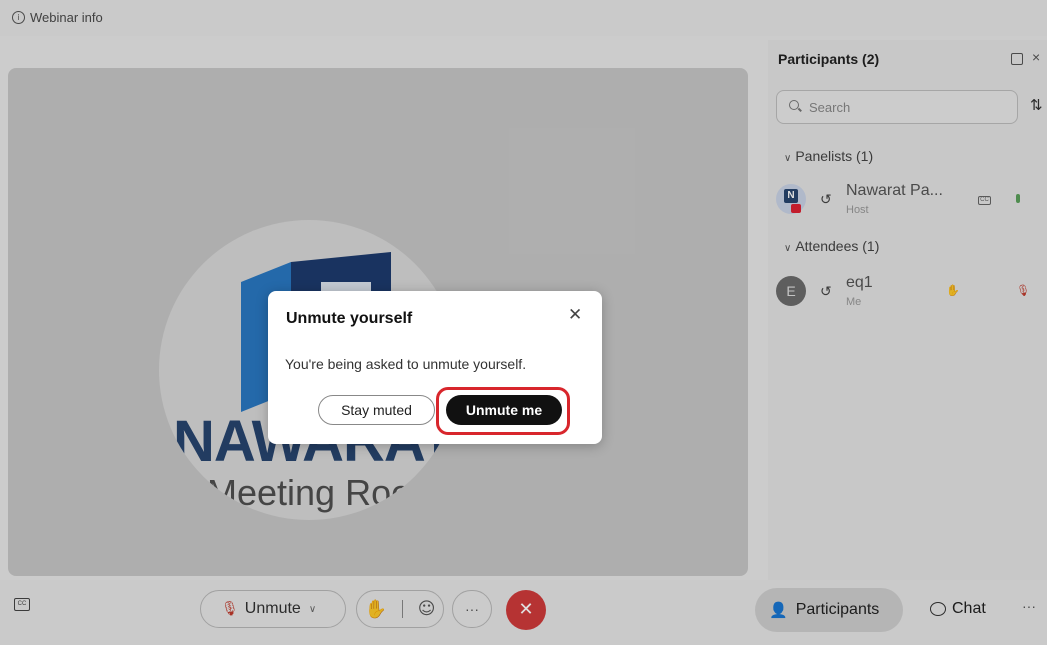 The width and height of the screenshot is (1047, 645). Describe the element at coordinates (504, 410) in the screenshot. I see `unmute-me-button: Unmute me` at that location.